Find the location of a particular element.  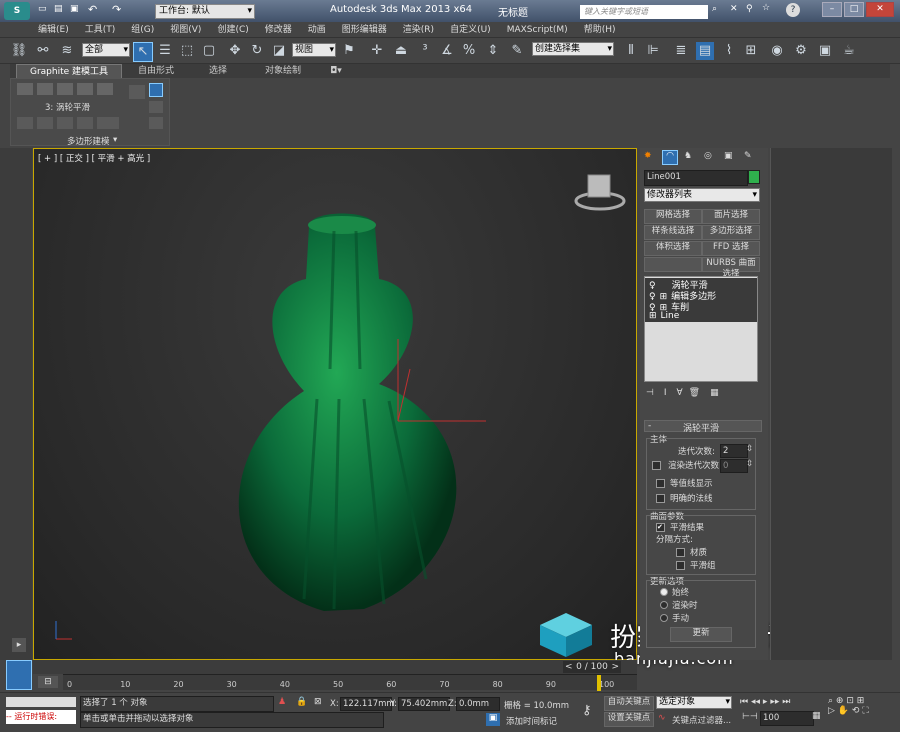

auto-key-button: 自动关键点 is located at coordinates (629, 703).